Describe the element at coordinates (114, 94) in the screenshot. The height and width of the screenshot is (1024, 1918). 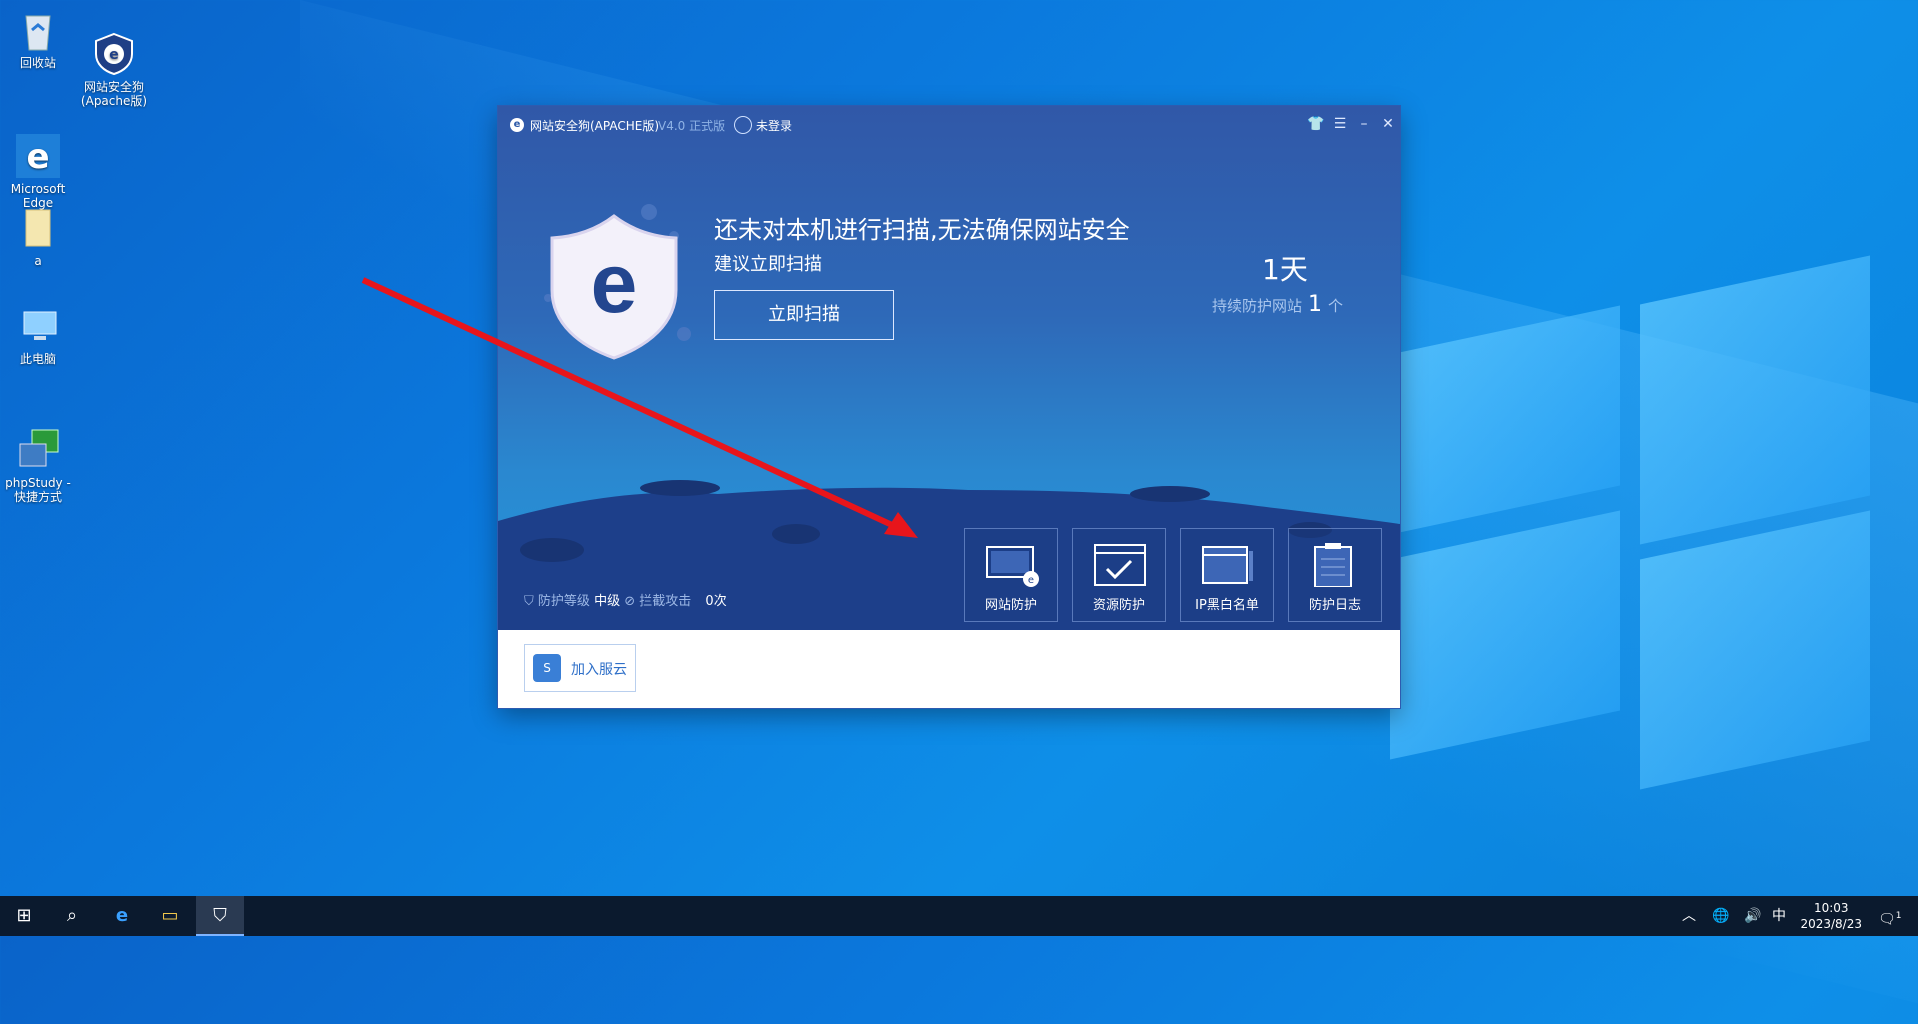
I see `desktop-icon-label: 网站安全狗 (Apache版)` at that location.